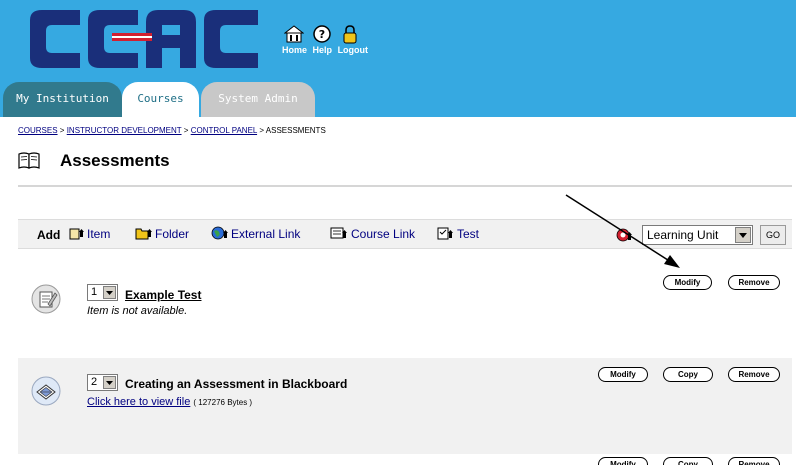 The height and width of the screenshot is (465, 796). I want to click on home-icon, so click(294, 34).